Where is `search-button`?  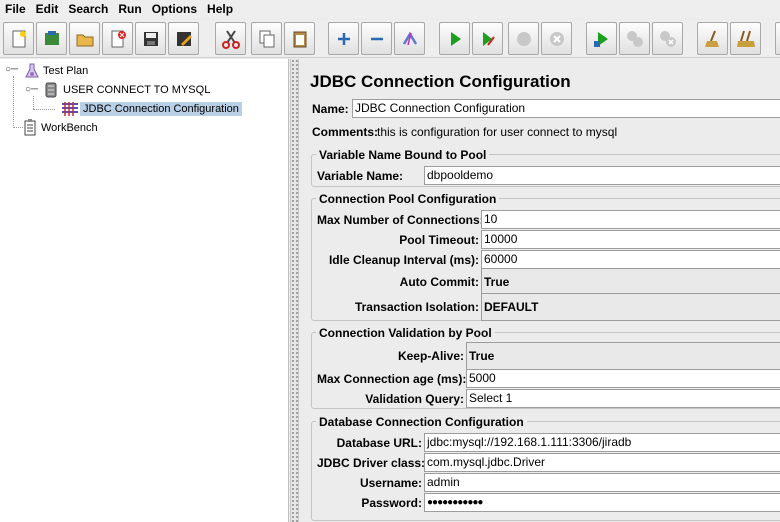 search-button is located at coordinates (777, 38).